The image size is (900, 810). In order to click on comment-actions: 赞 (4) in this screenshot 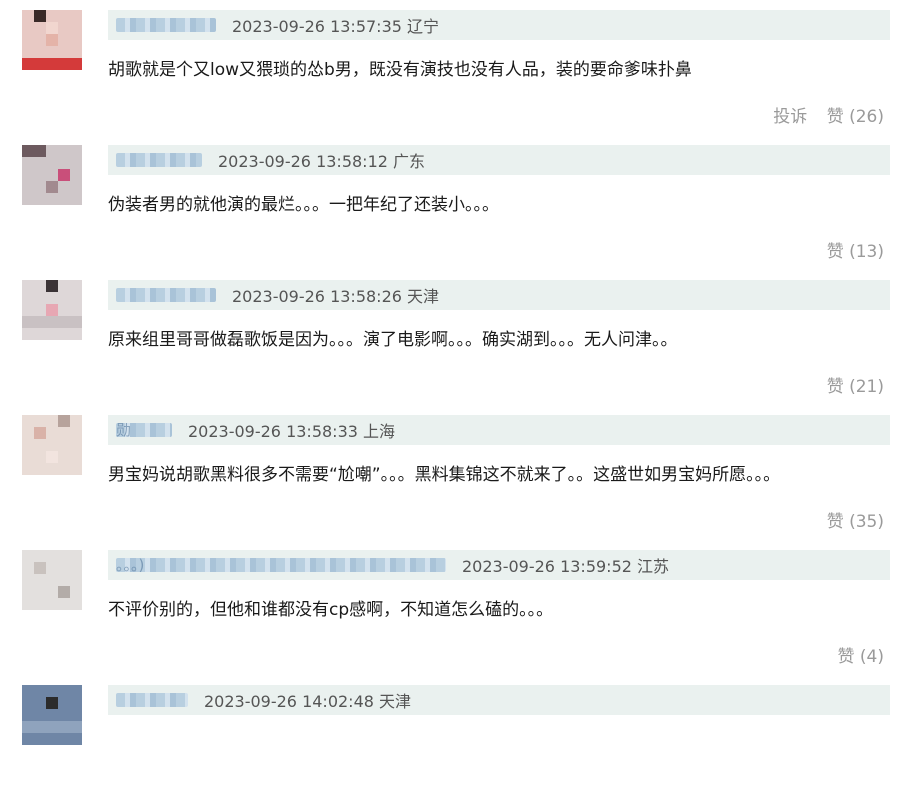, I will do `click(861, 654)`.